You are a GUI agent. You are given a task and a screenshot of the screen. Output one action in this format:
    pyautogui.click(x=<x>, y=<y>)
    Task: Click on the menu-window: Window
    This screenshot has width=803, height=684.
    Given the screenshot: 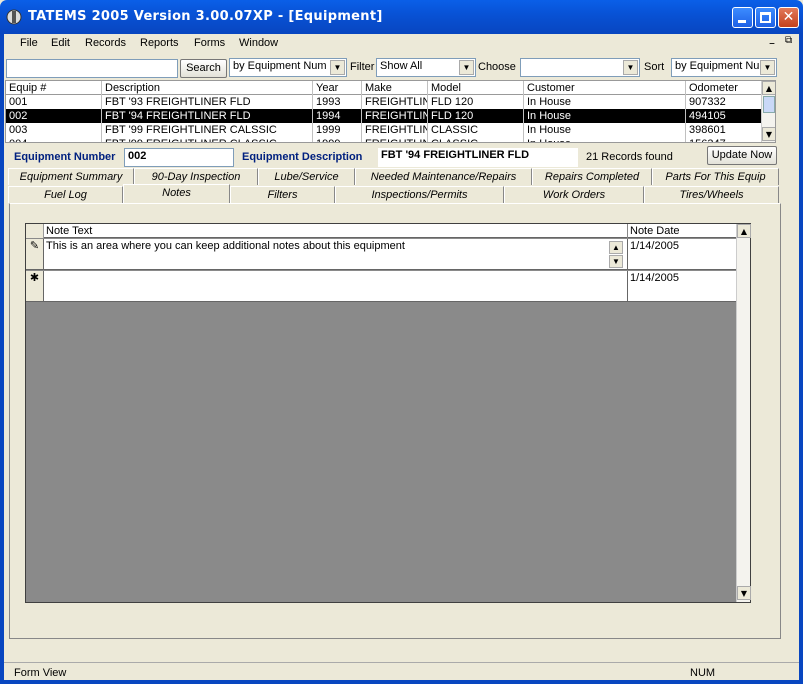 What is the action you would take?
    pyautogui.click(x=258, y=43)
    